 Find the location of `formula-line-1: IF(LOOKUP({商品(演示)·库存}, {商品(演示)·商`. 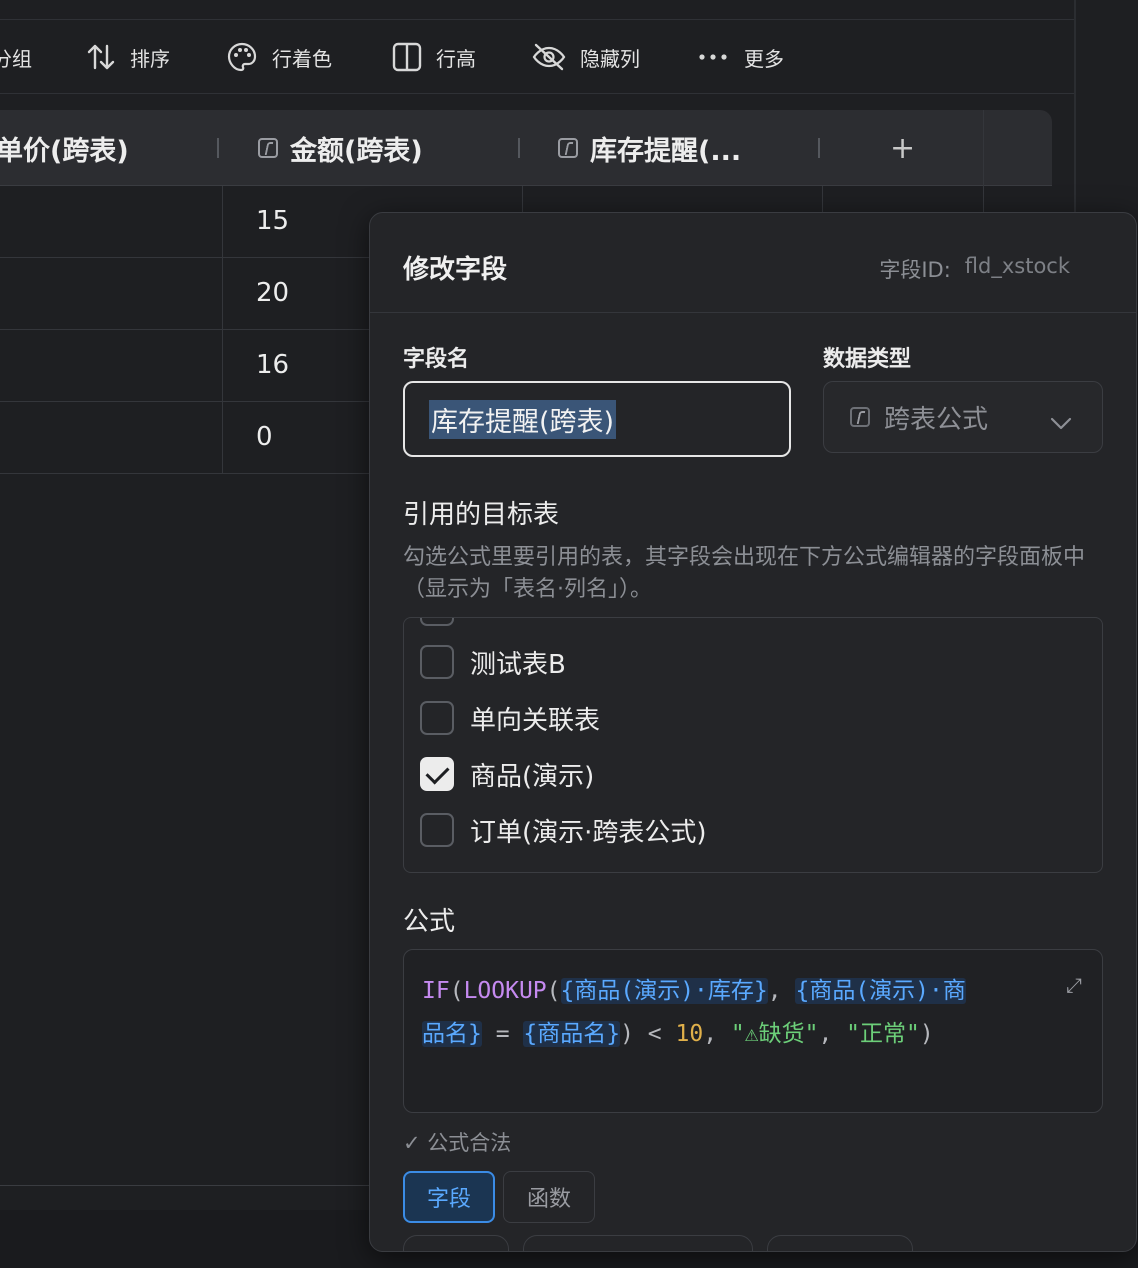

formula-line-1: IF(LOOKUP({商品(演示)·库存}, {商品(演示)·商 is located at coordinates (694, 991).